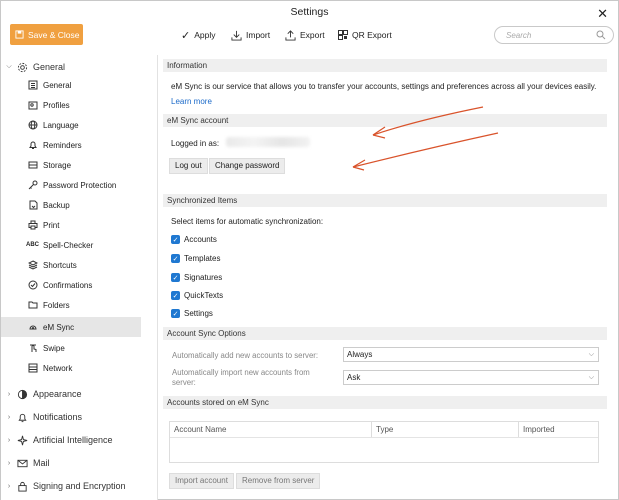 Image resolution: width=619 pixels, height=500 pixels. I want to click on sidebar-item-shortcuts: Shortcuts, so click(71, 265).